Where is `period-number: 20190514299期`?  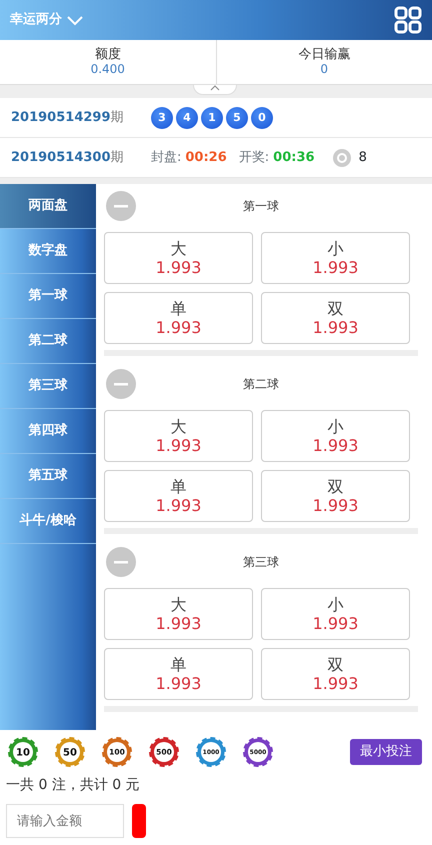
period-number: 20190514299期 is located at coordinates (67, 117).